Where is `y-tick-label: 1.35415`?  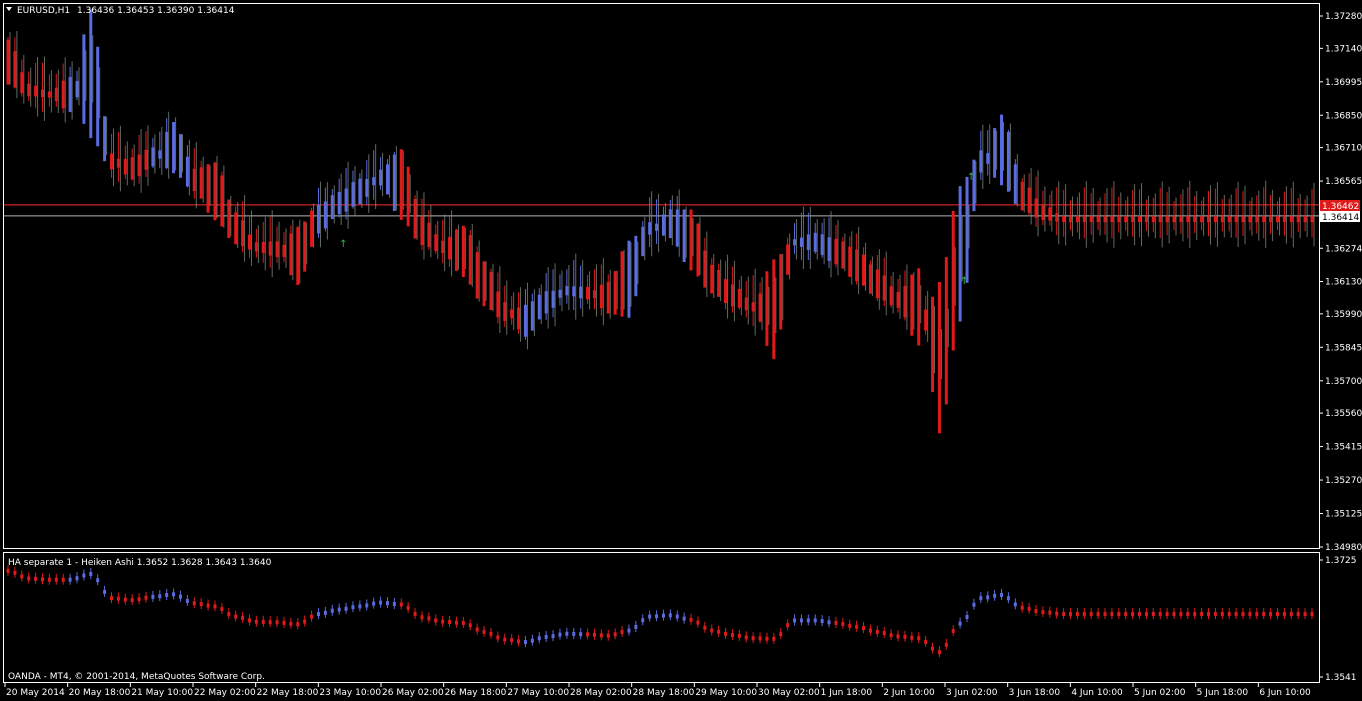
y-tick-label: 1.35415 is located at coordinates (1343, 448).